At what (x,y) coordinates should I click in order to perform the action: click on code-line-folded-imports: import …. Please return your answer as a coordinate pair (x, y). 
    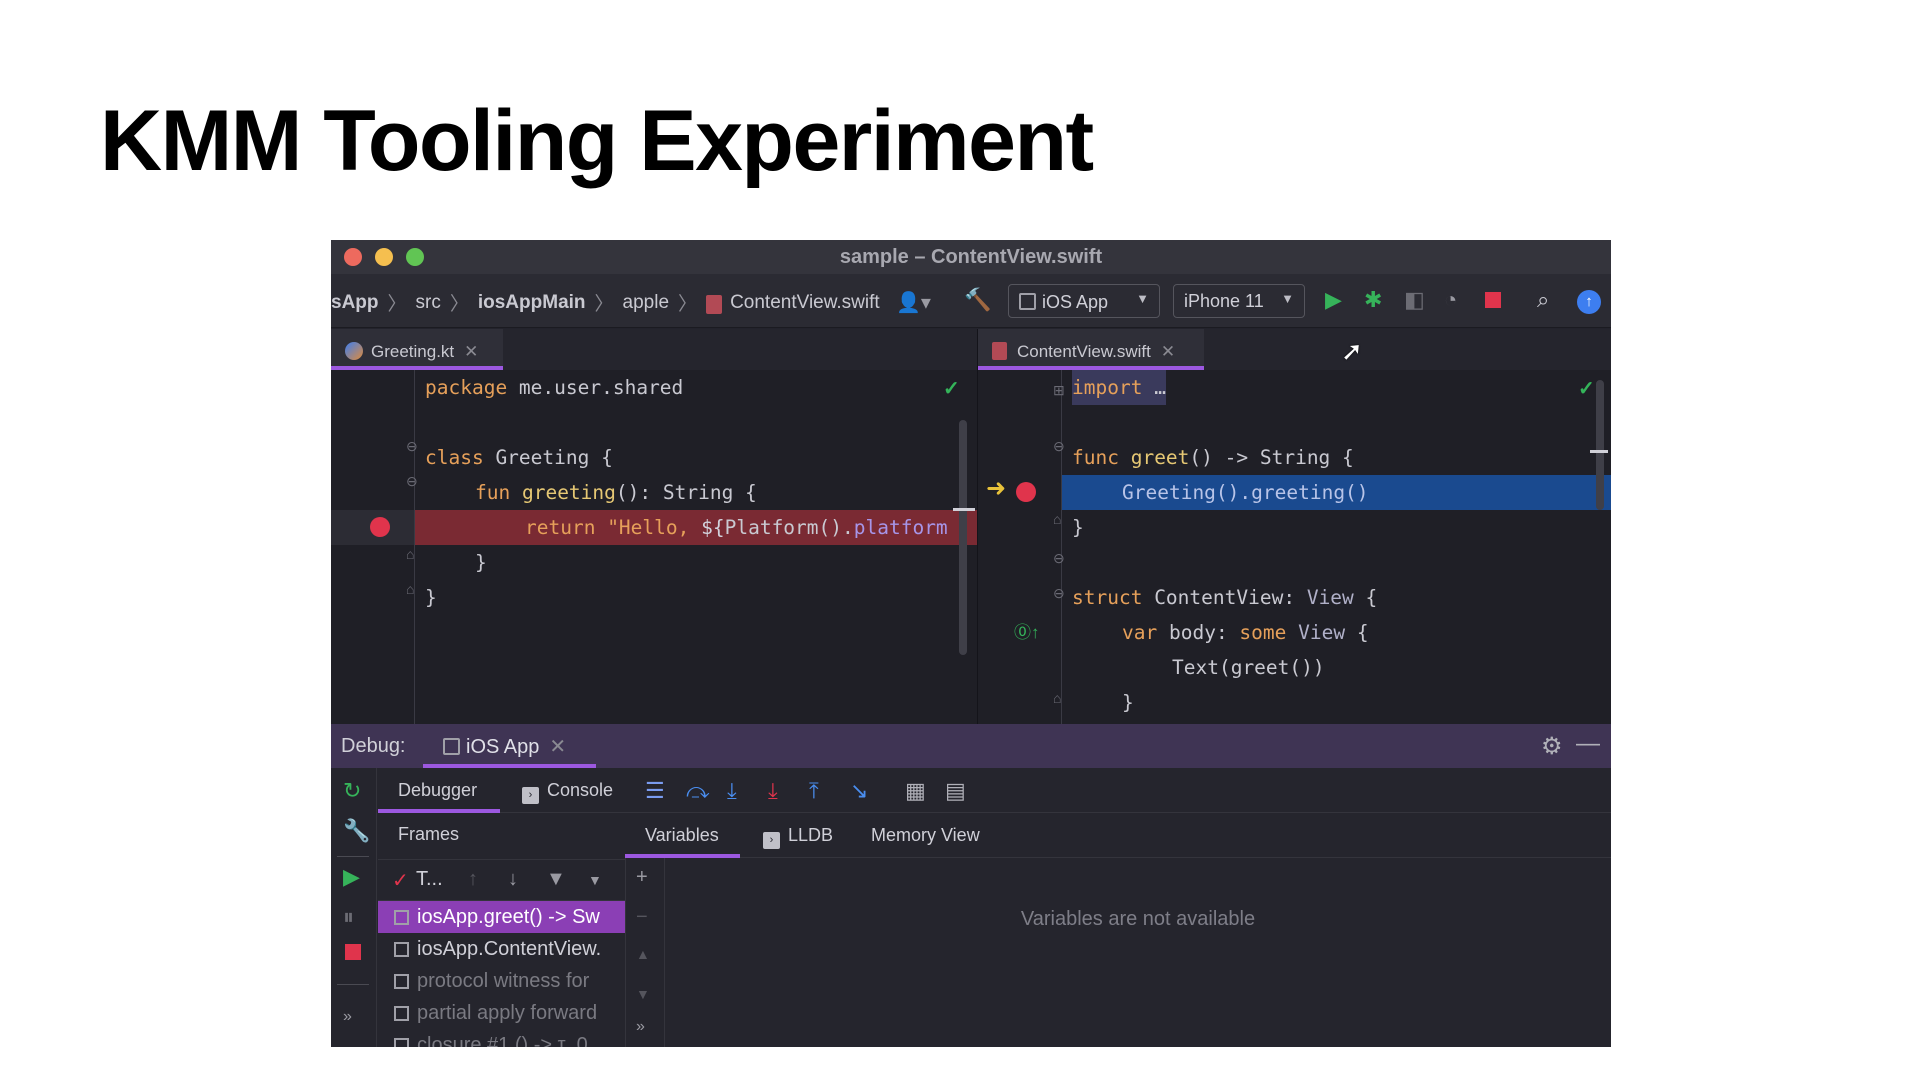
    Looking at the image, I should click on (1119, 387).